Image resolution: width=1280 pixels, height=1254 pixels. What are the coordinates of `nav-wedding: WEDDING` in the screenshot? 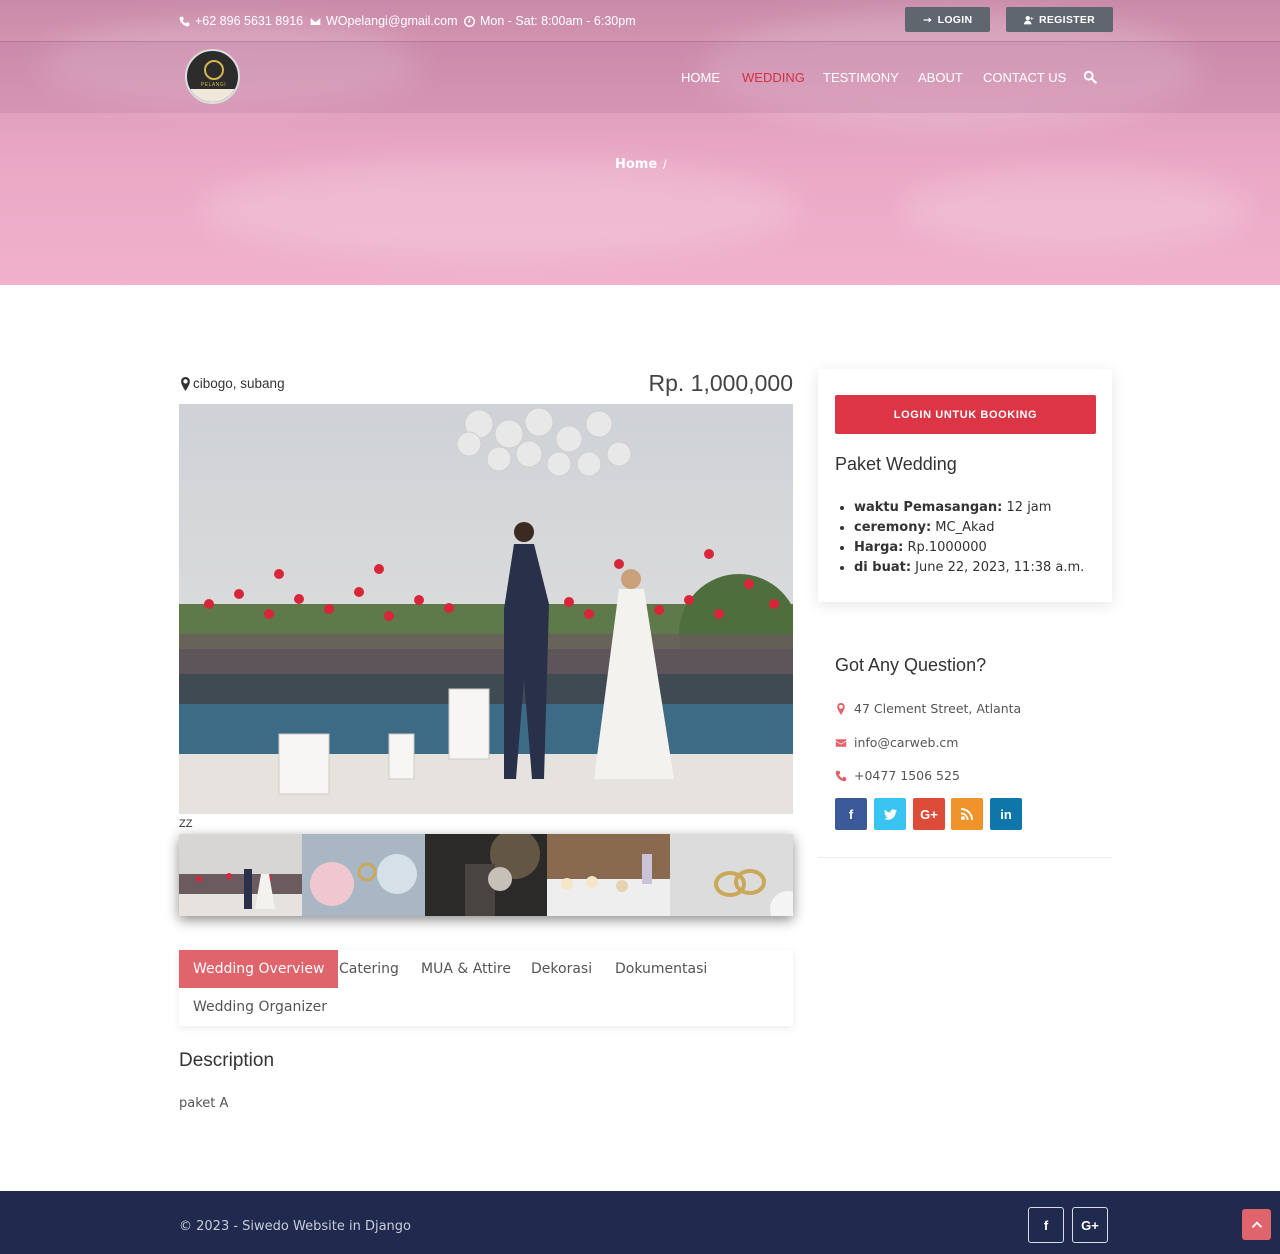 It's located at (773, 77).